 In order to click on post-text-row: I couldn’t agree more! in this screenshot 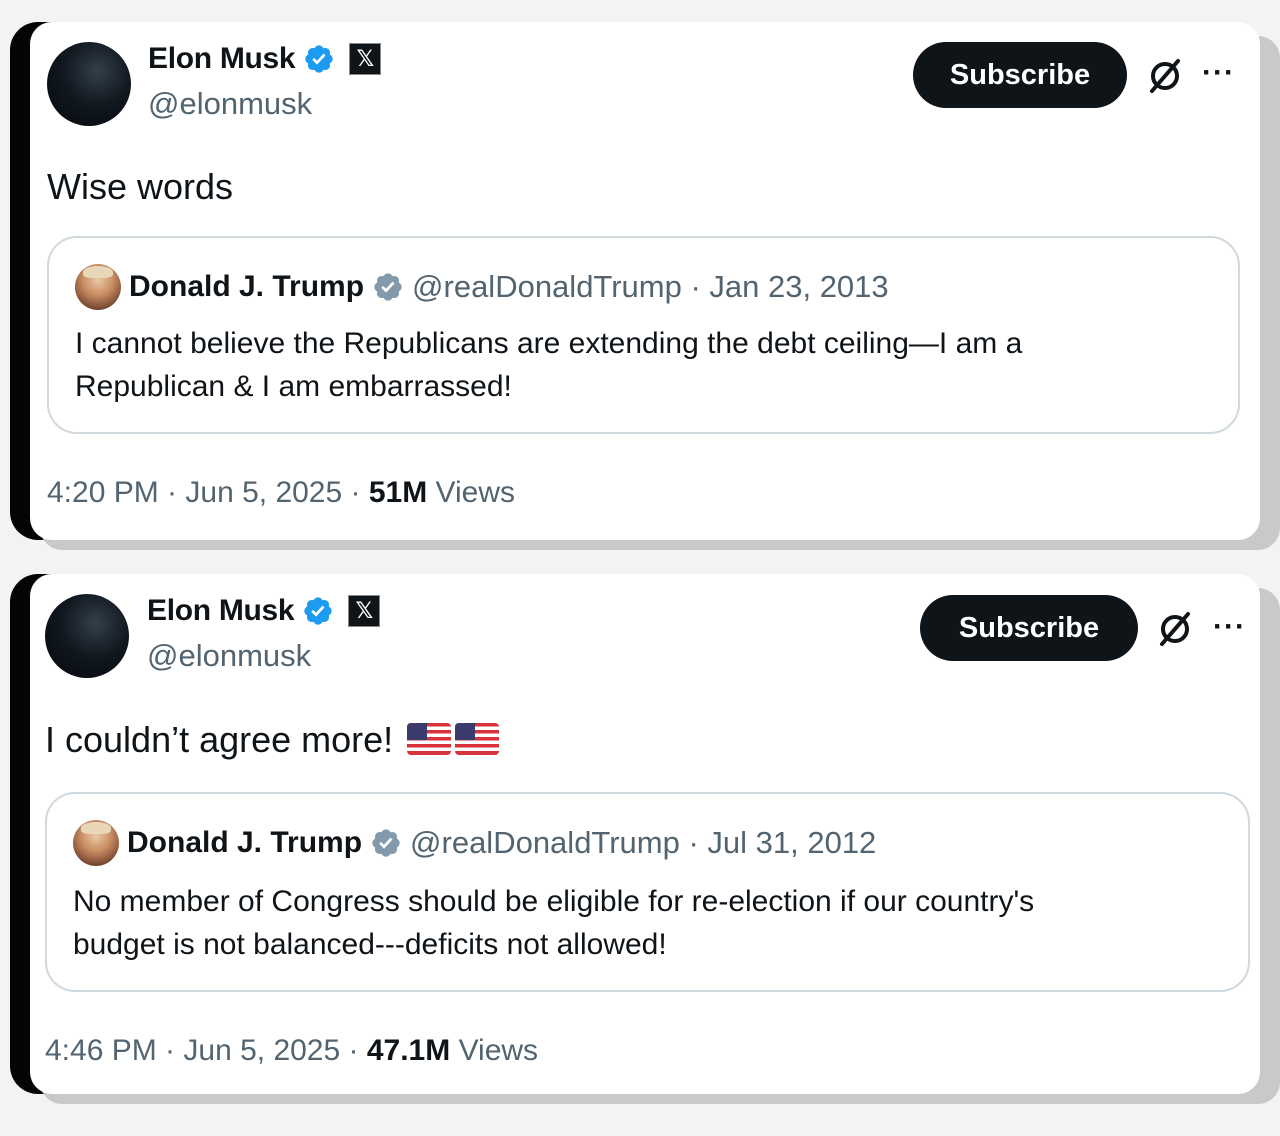, I will do `click(272, 740)`.